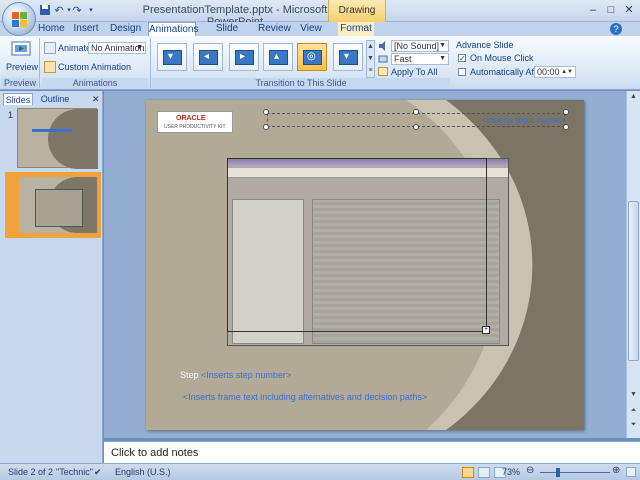 This screenshot has height=480, width=640. What do you see at coordinates (55, 99) in the screenshot?
I see `tab-outline: Outline` at bounding box center [55, 99].